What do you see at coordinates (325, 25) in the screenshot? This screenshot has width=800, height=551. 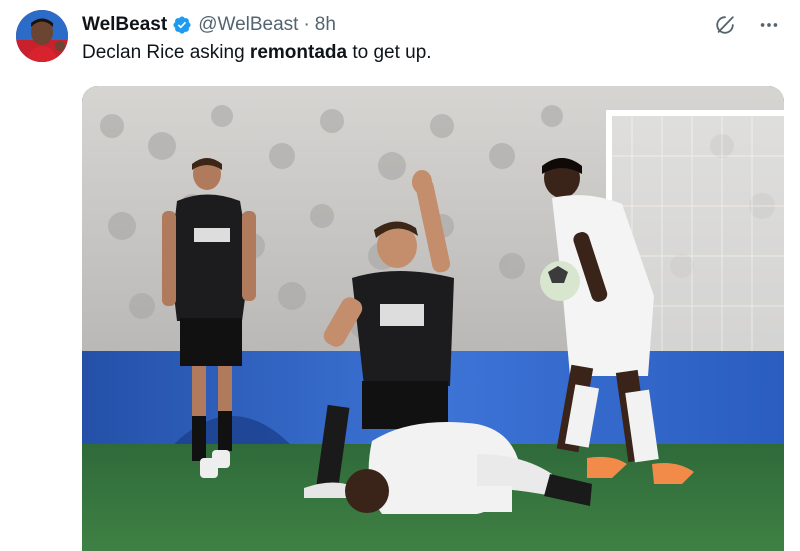 I see `timestamp: 8h` at bounding box center [325, 25].